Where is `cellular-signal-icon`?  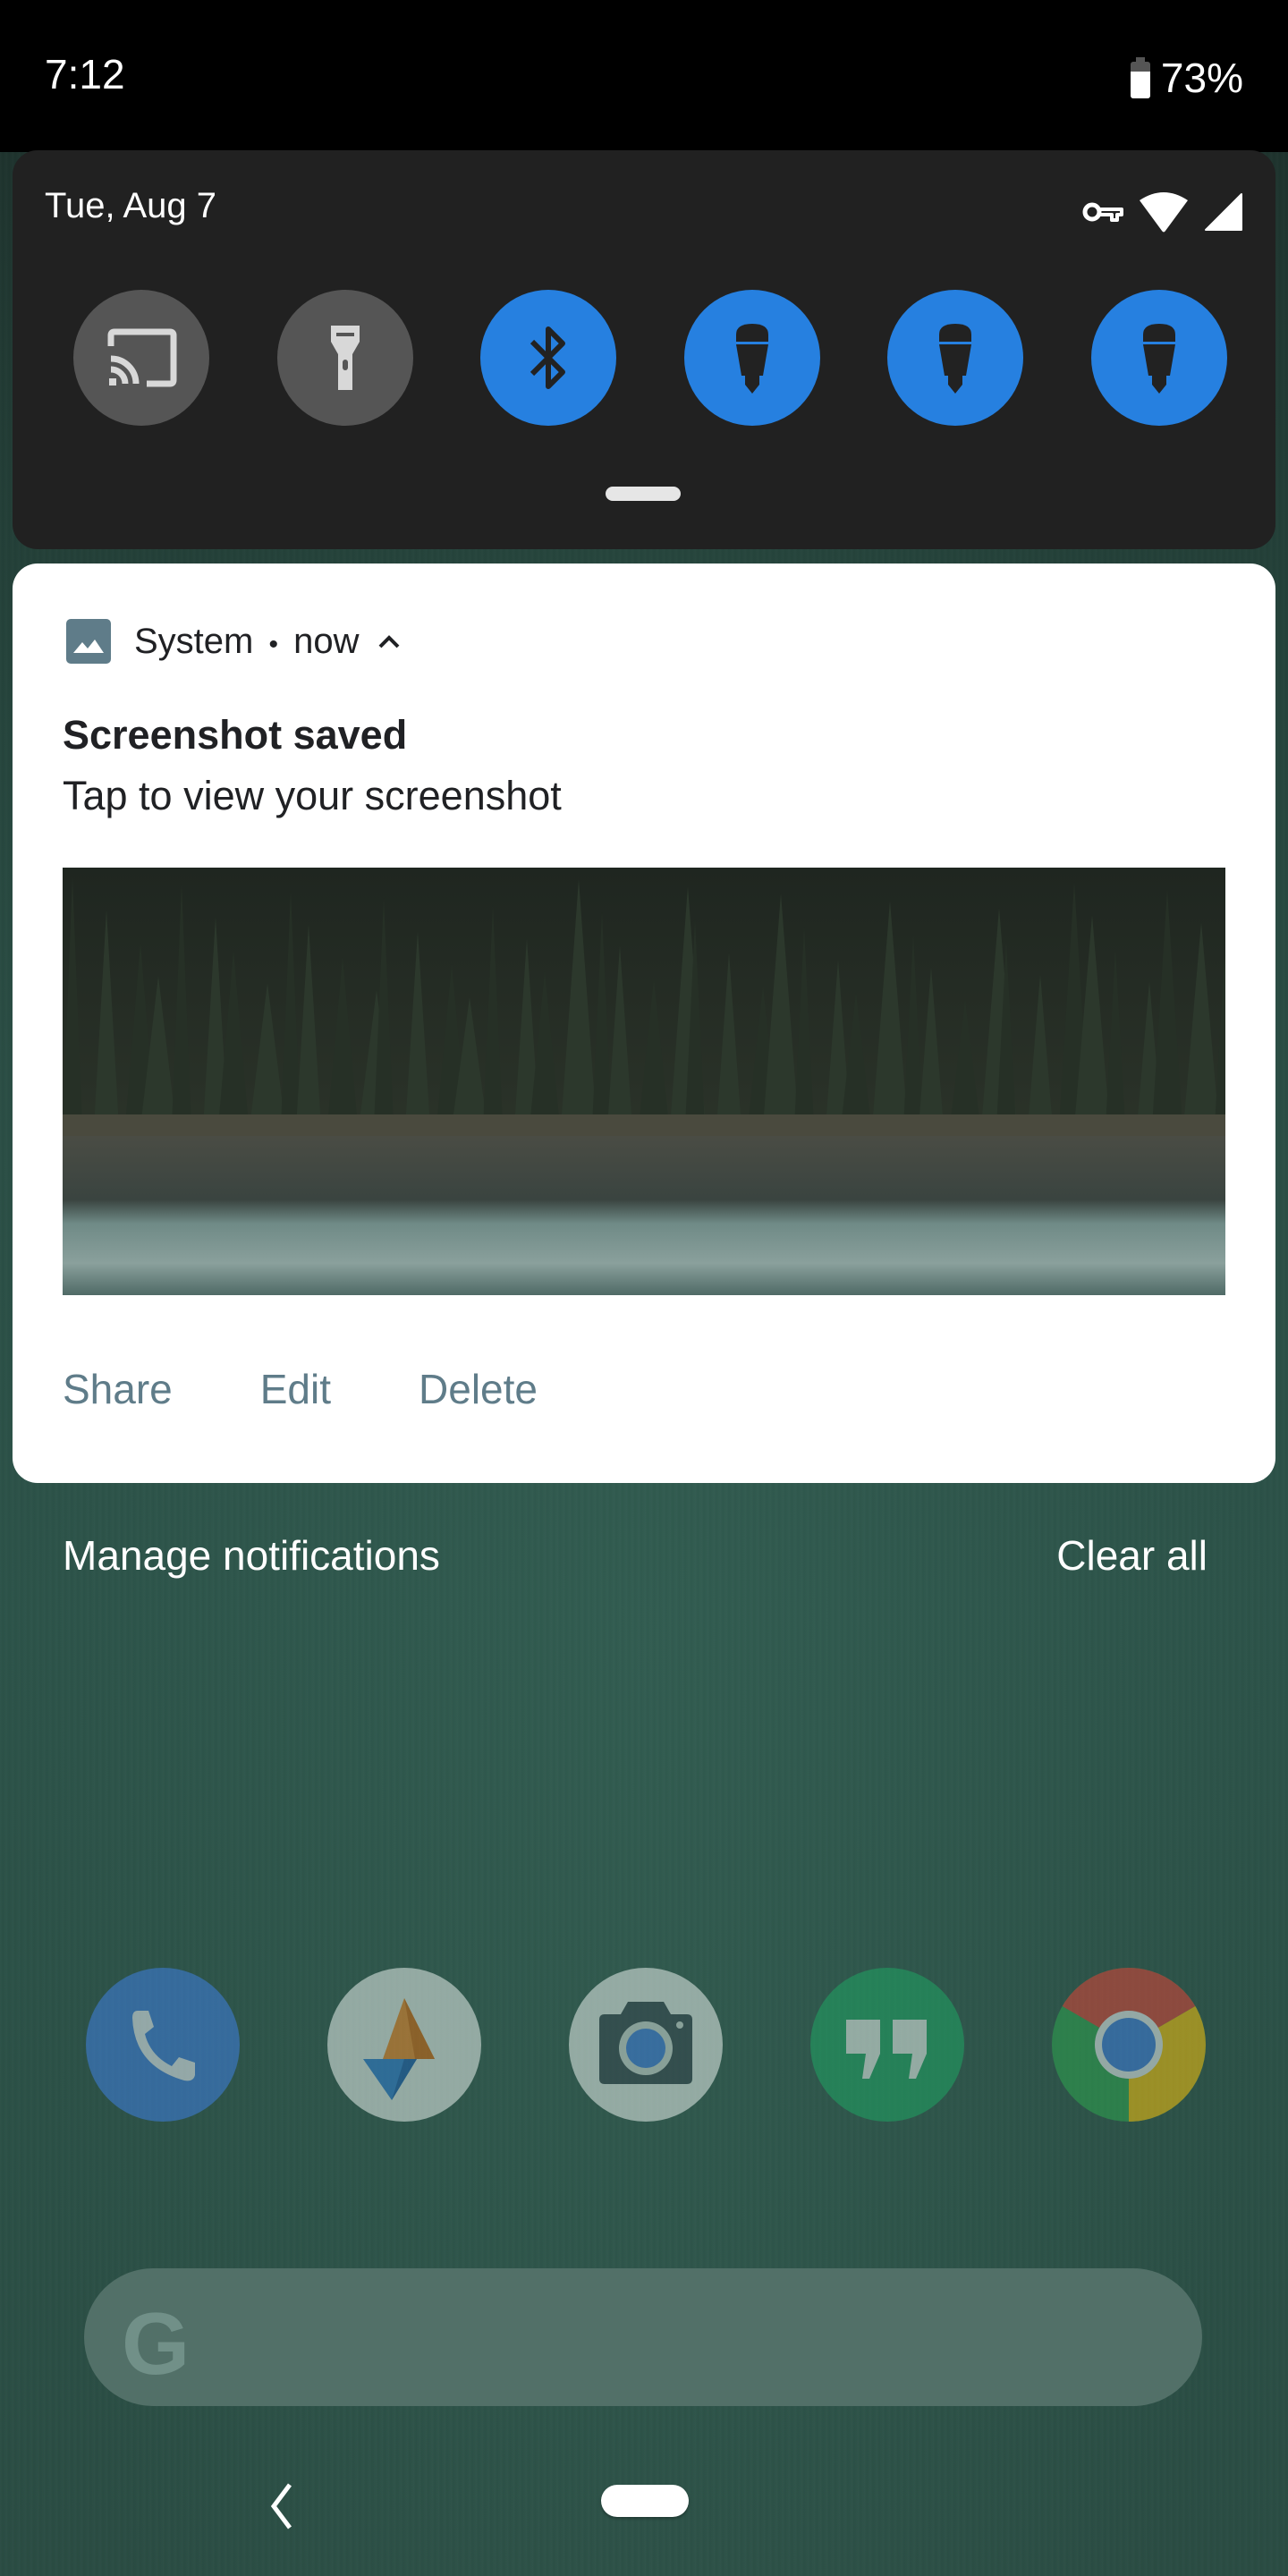
cellular-signal-icon is located at coordinates (1223, 212).